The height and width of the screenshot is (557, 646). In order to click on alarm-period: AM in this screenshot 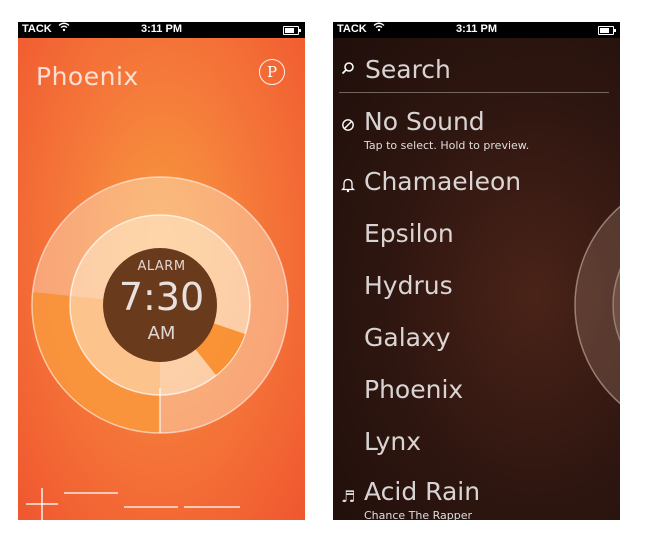, I will do `click(161, 333)`.